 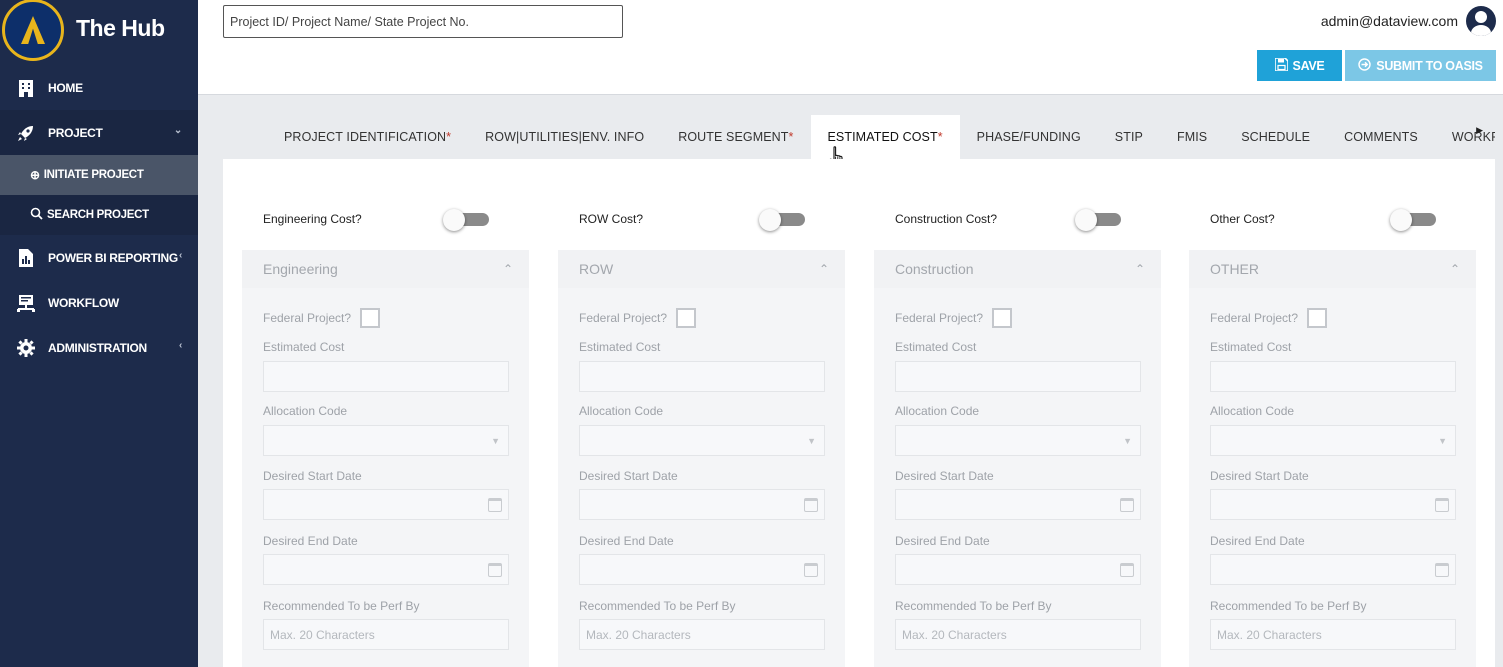 I want to click on sidebar-item-project: PROJECT ⌄, so click(x=99, y=132).